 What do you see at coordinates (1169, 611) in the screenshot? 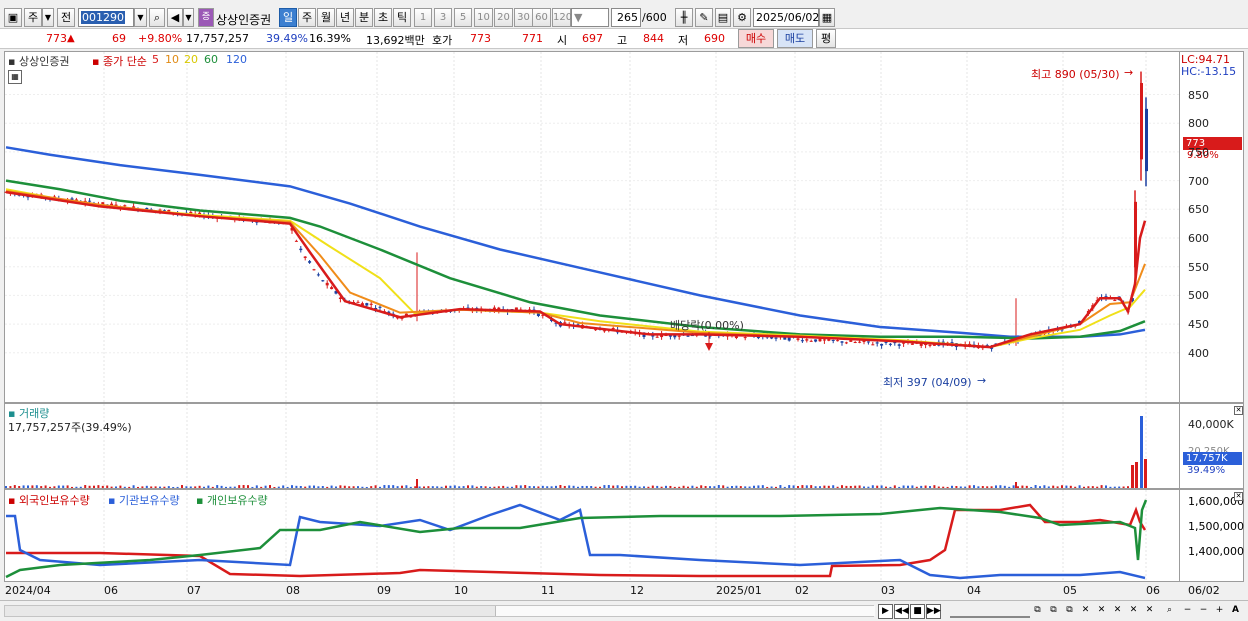
I see `zoom-icon: ⌕` at bounding box center [1169, 611].